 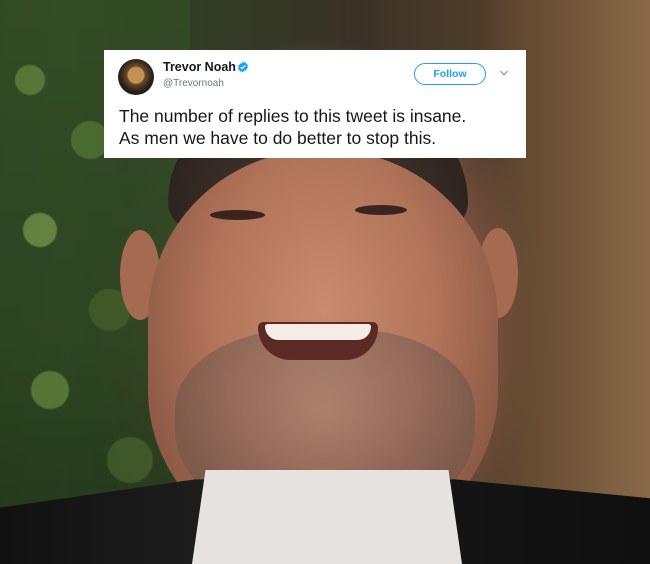 I want to click on avatar, so click(x=136, y=77).